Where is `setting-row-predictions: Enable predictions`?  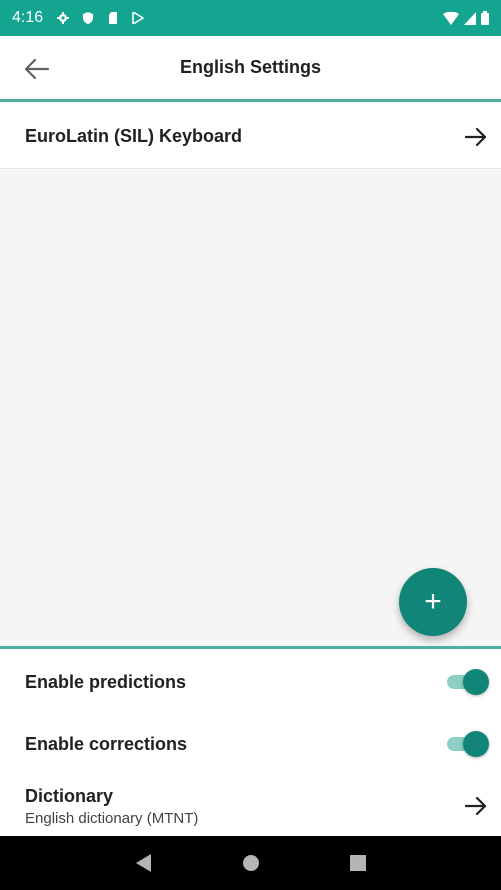
setting-row-predictions: Enable predictions is located at coordinates (250, 682).